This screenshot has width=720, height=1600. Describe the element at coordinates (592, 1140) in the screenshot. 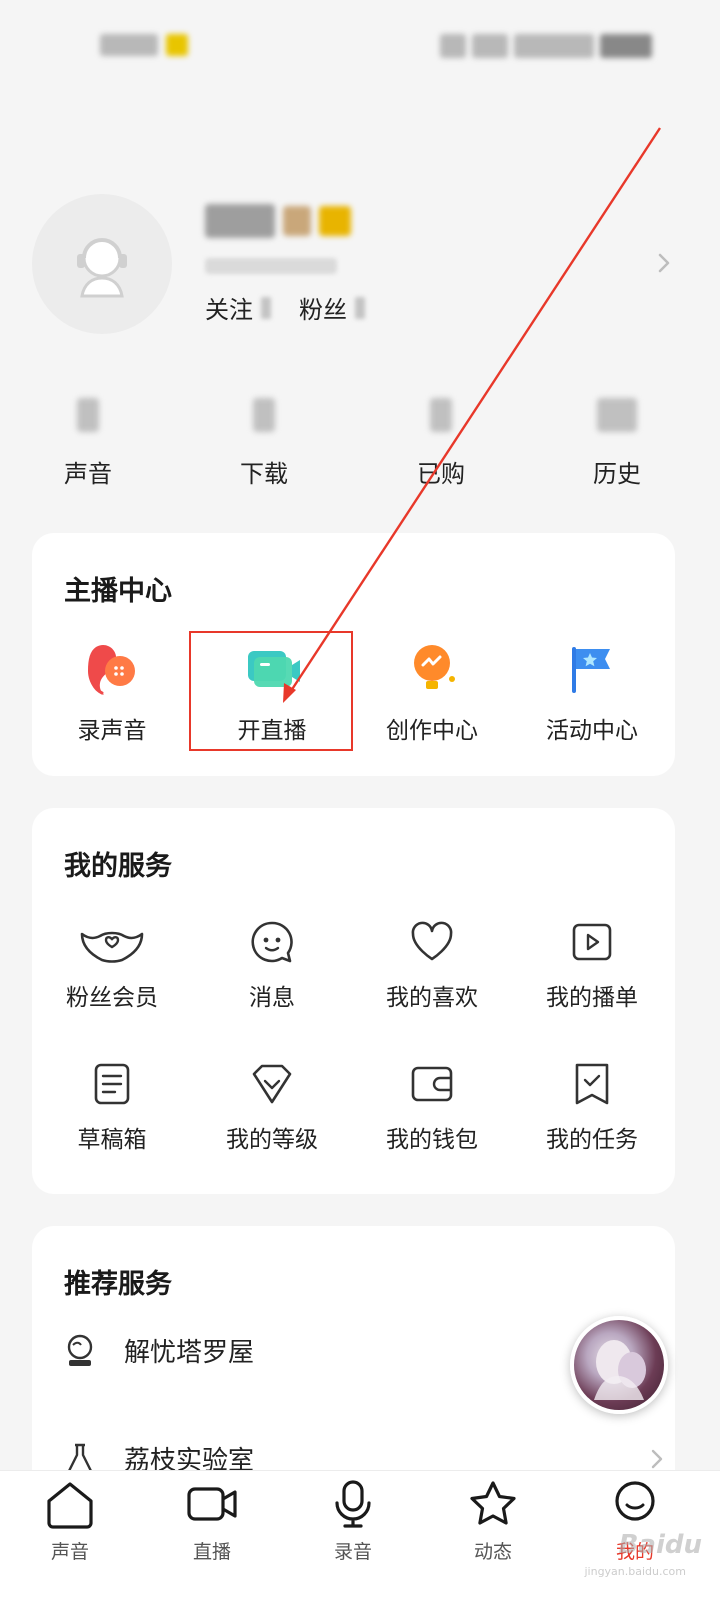

I see `grid-item-label: 我的任务` at that location.